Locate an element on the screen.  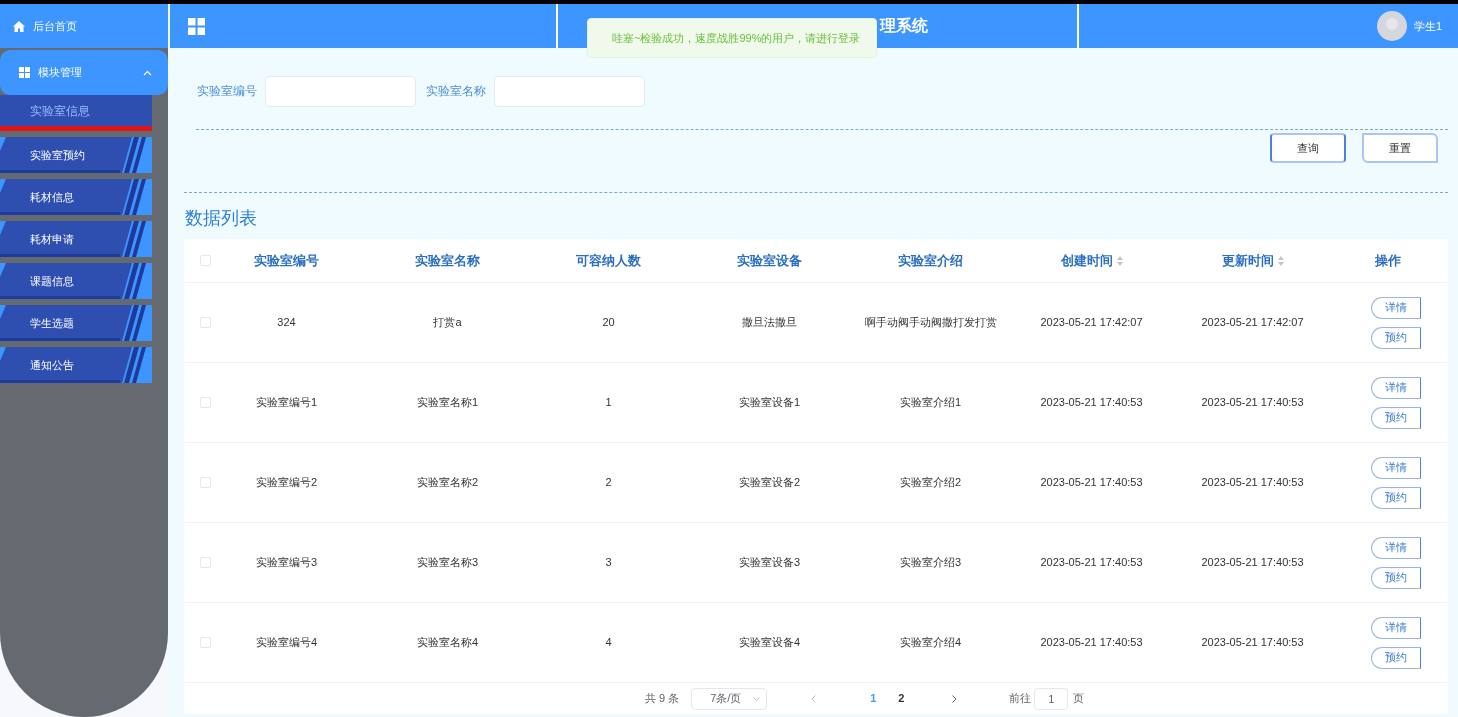
table-cell-text: 实验室设备3 is located at coordinates (769, 563).